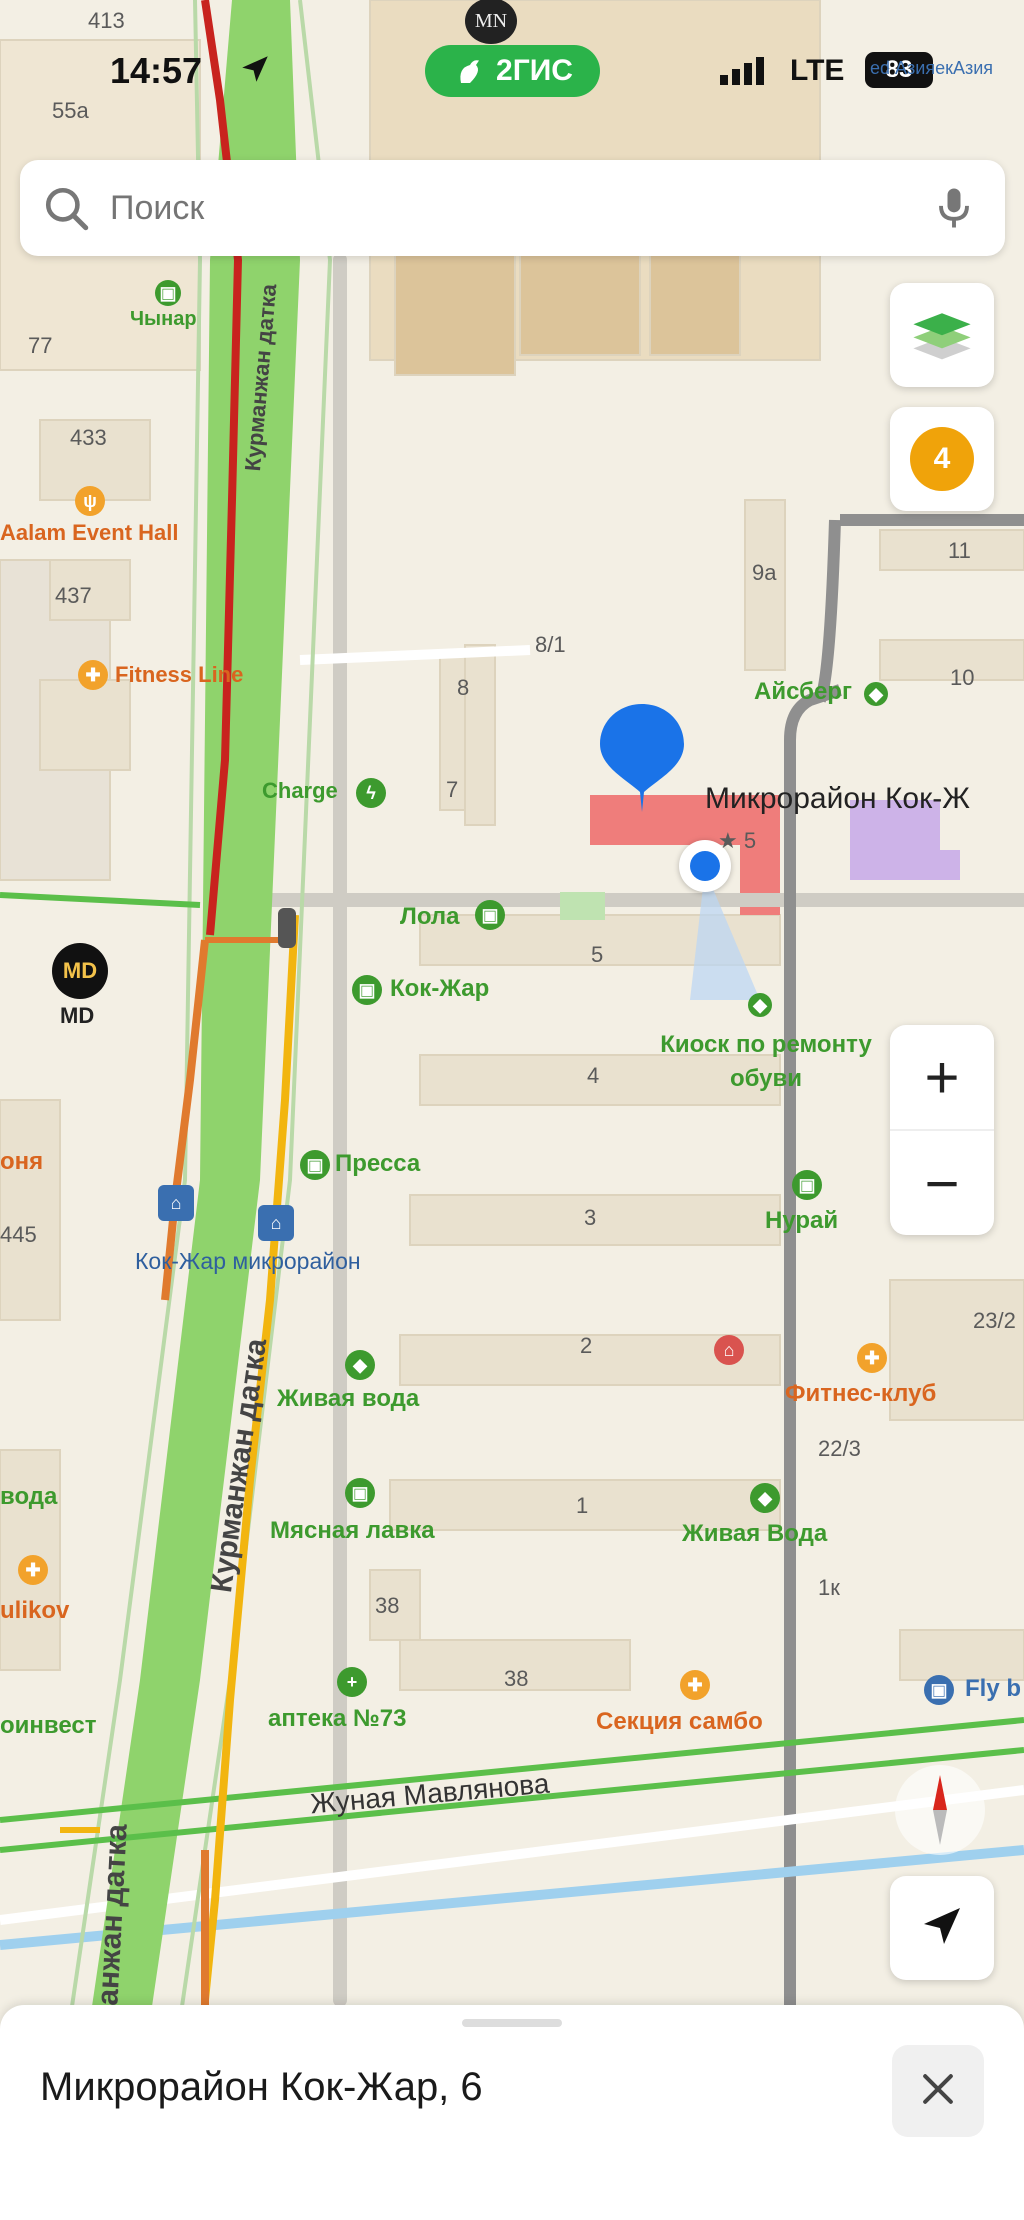 This screenshot has width=1024, height=2220. Describe the element at coordinates (829, 1587) in the screenshot. I see `building-number: 1к` at that location.